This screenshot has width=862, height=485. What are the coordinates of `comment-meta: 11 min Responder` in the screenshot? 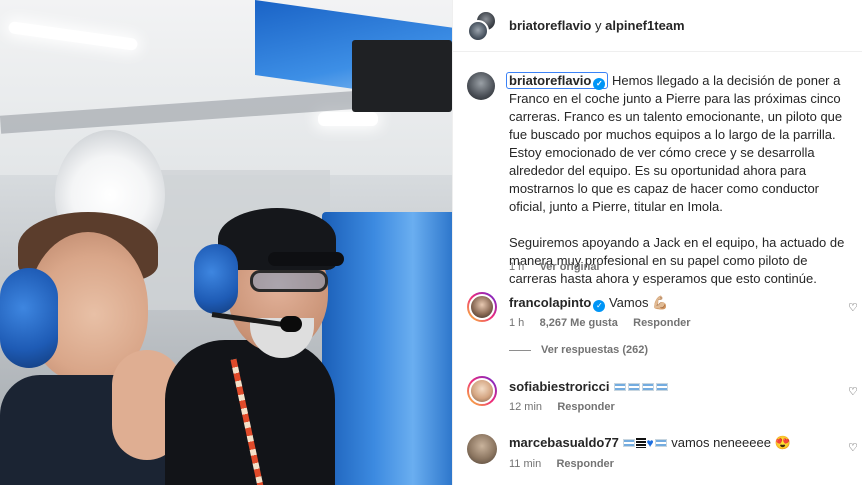 It's located at (561, 464).